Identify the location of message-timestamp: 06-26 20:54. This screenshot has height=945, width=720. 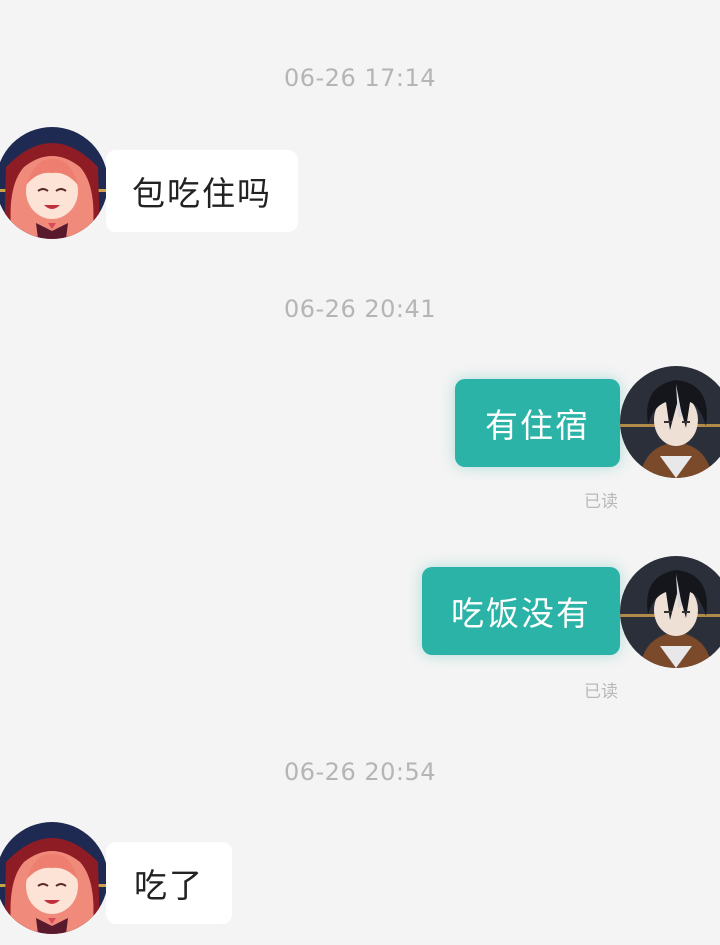
(360, 772).